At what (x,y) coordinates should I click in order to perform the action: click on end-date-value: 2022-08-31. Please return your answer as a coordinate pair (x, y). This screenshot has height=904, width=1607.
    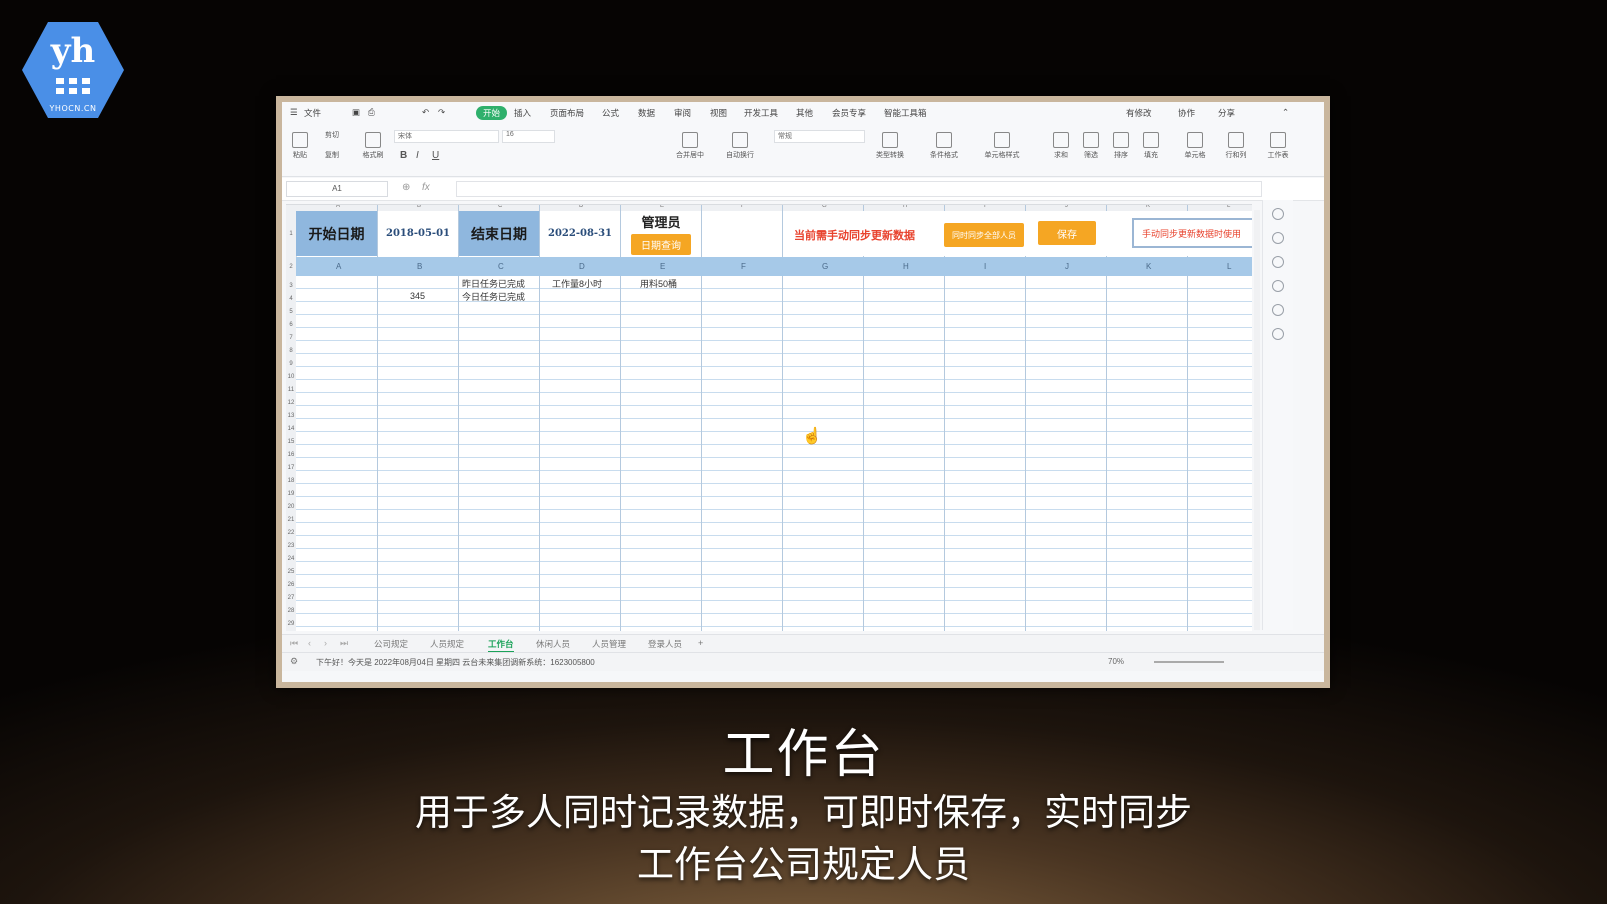
    Looking at the image, I should click on (580, 233).